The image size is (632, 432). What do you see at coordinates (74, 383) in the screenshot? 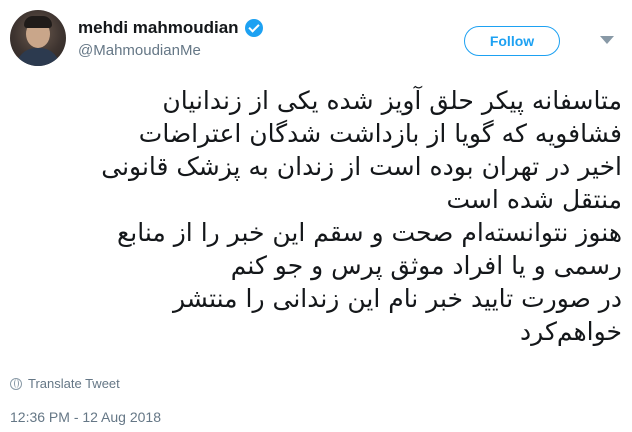
I see `translate-label: Translate Tweet` at bounding box center [74, 383].